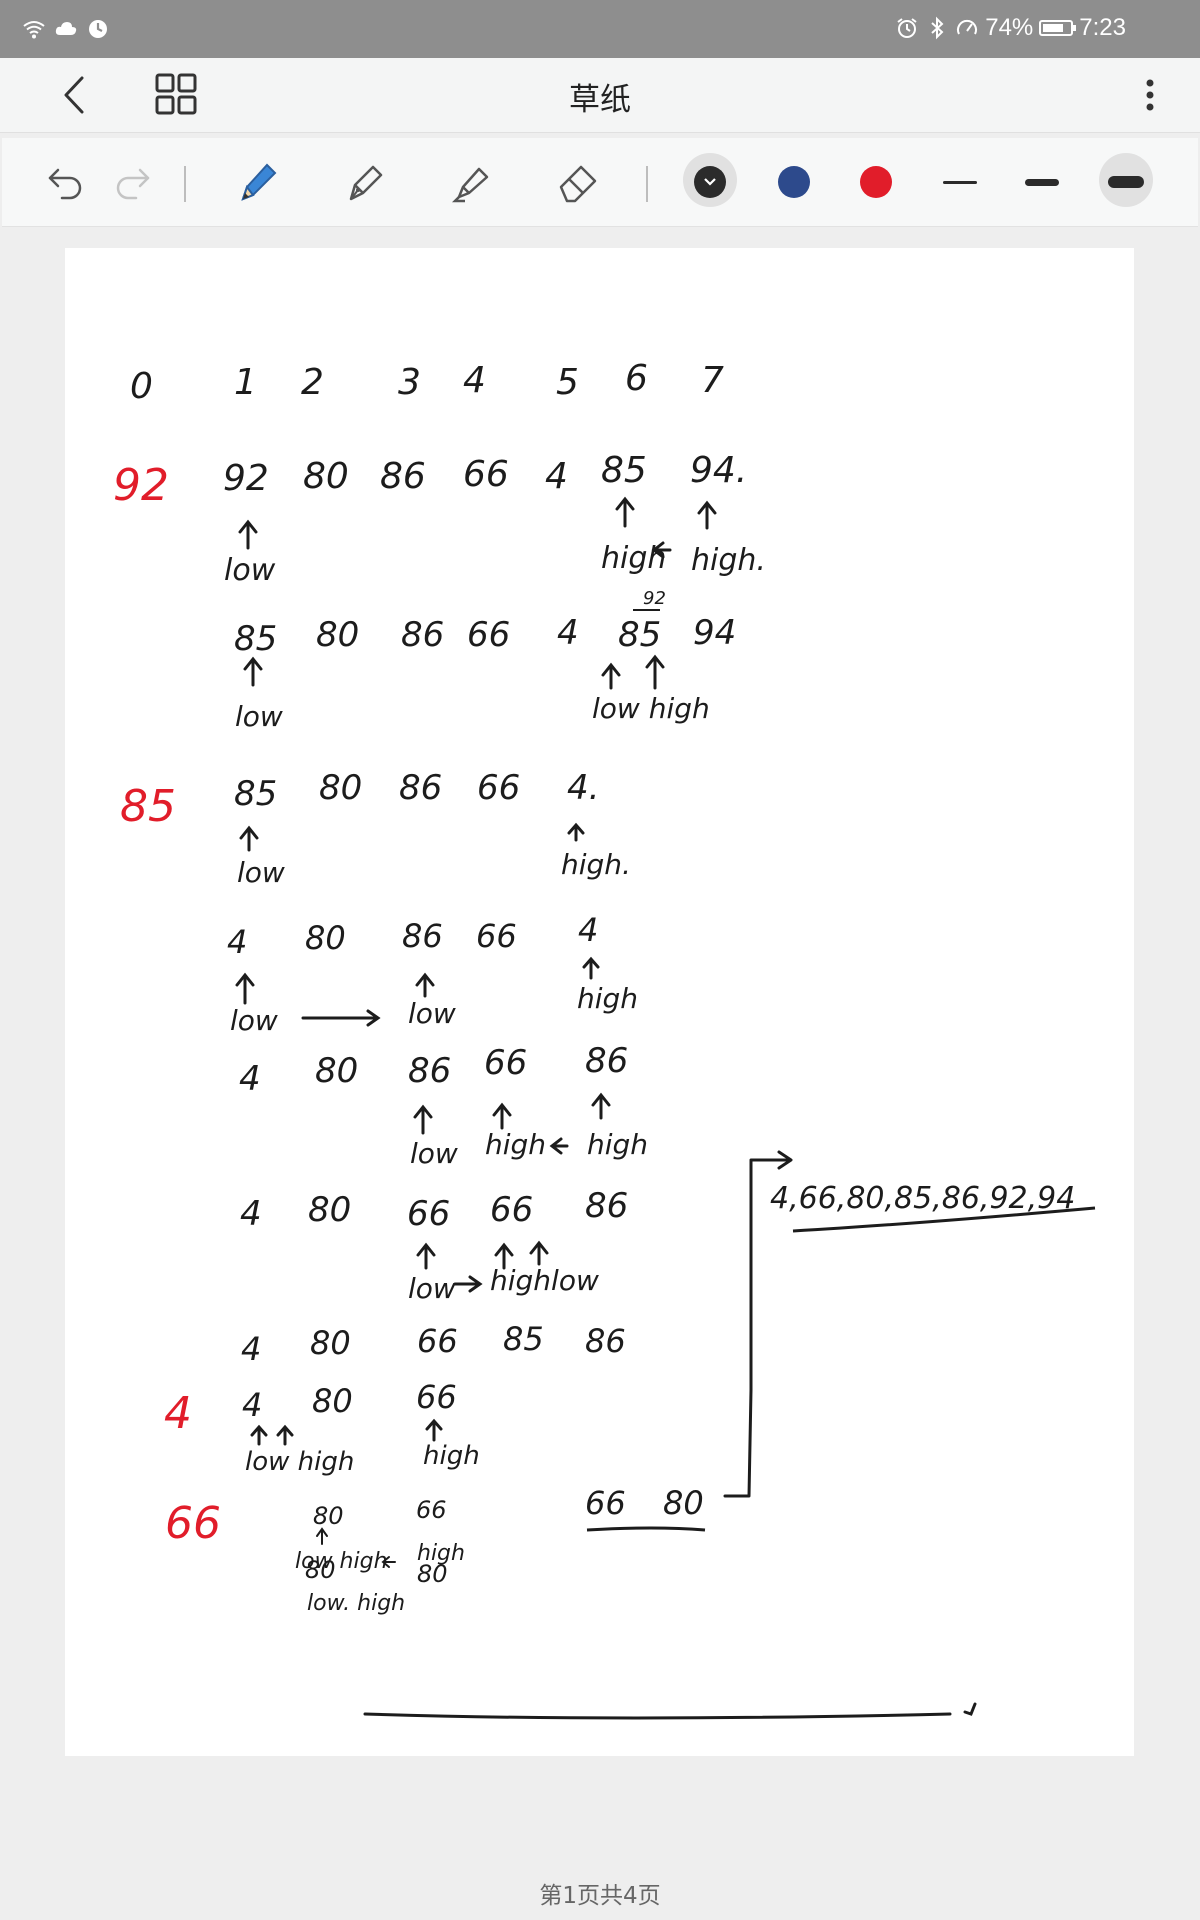 This screenshot has width=1200, height=1920. What do you see at coordinates (937, 28) in the screenshot?
I see `bluetooth-icon` at bounding box center [937, 28].